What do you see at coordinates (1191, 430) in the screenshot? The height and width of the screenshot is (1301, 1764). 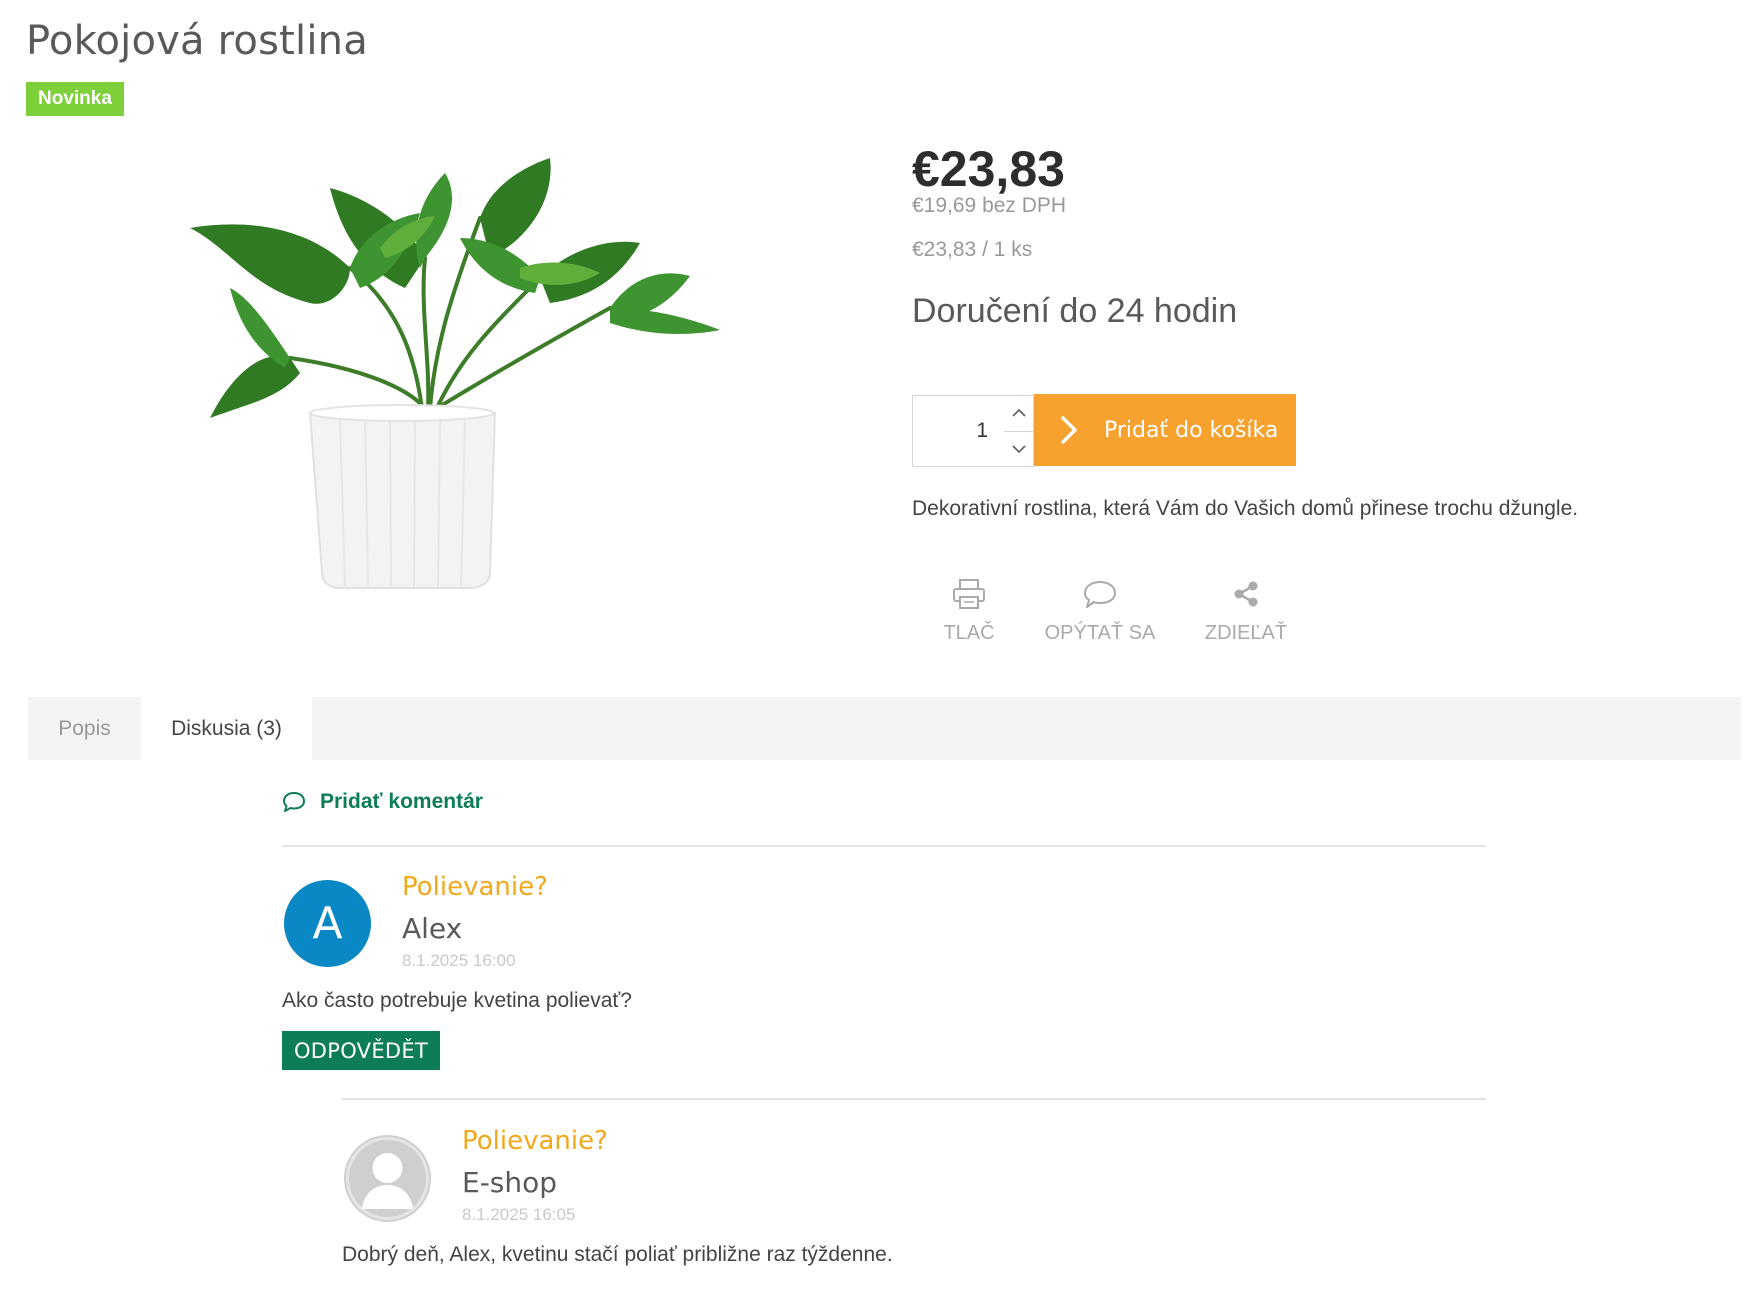 I see `add-to-cart-label: Pridať do košíka` at bounding box center [1191, 430].